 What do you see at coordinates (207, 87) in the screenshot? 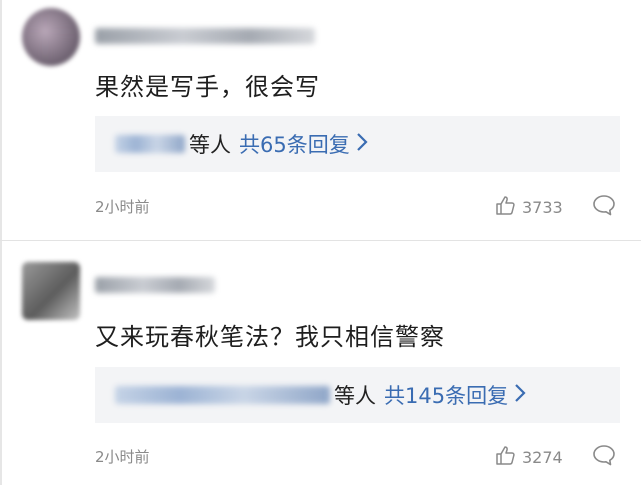
I see `comment-text: 果然是写手，很会写` at bounding box center [207, 87].